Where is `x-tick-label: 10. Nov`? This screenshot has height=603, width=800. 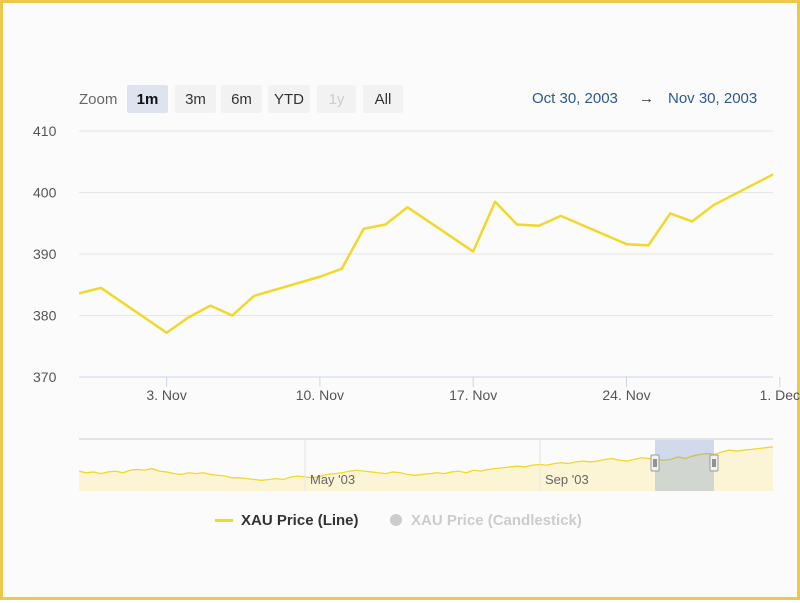 x-tick-label: 10. Nov is located at coordinates (320, 395).